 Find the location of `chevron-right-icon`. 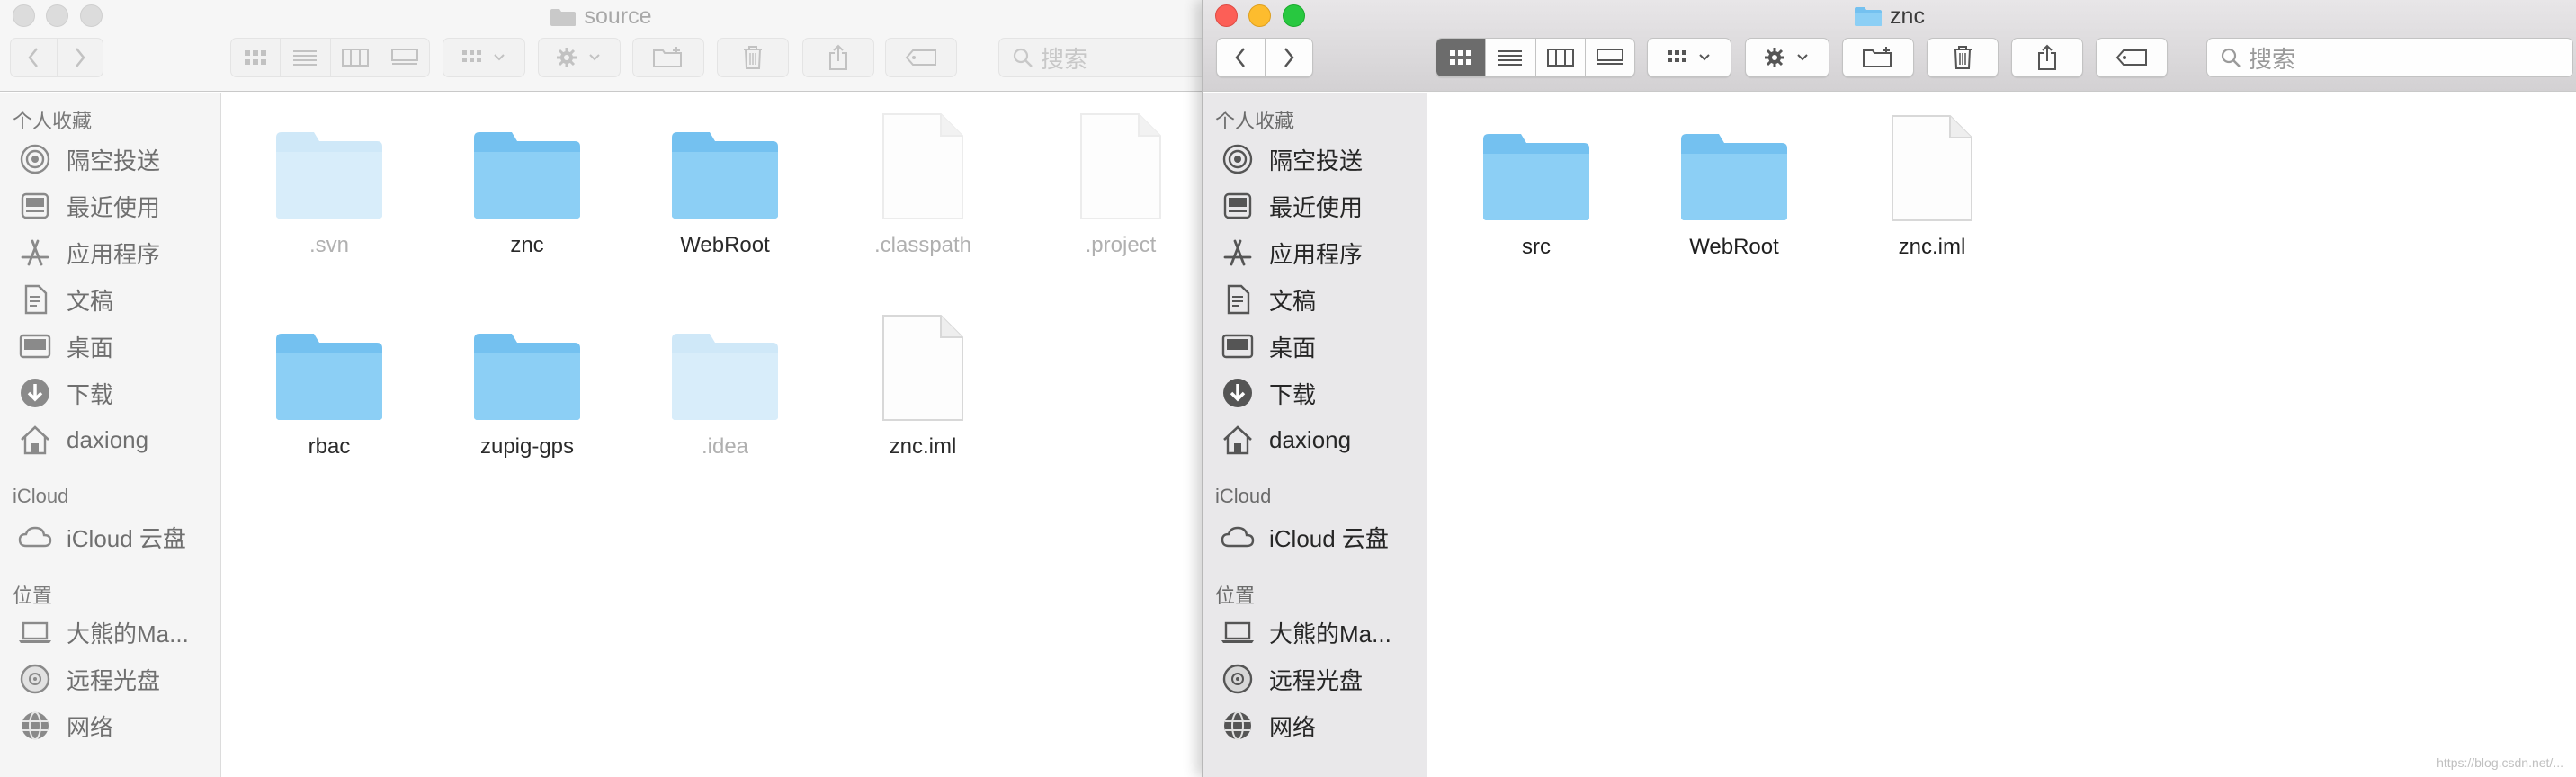

chevron-right-icon is located at coordinates (80, 57).